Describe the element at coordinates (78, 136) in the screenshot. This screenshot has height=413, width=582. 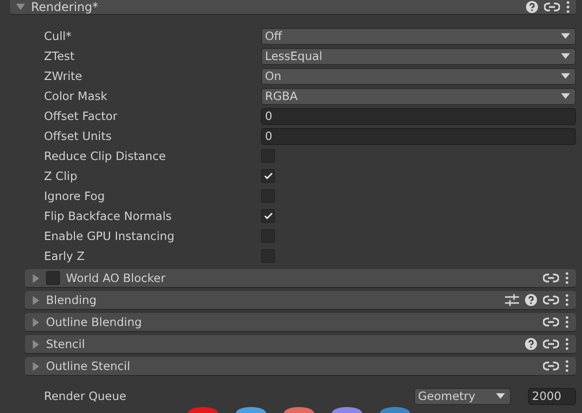
I see `property-label: Offset Units` at that location.